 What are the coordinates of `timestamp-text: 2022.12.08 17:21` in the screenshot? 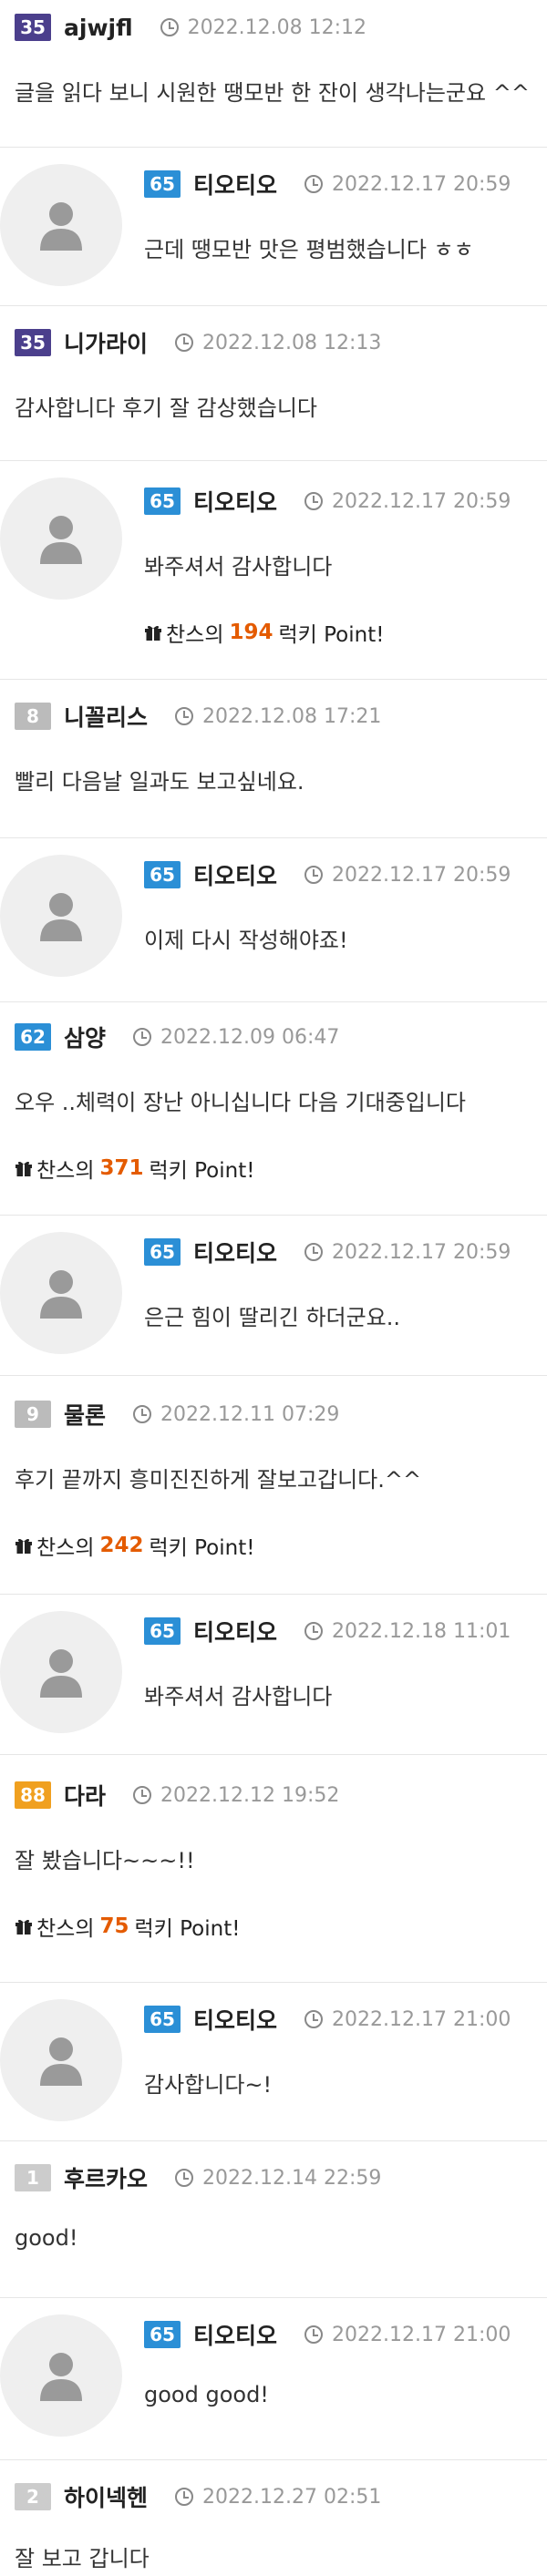 It's located at (292, 716).